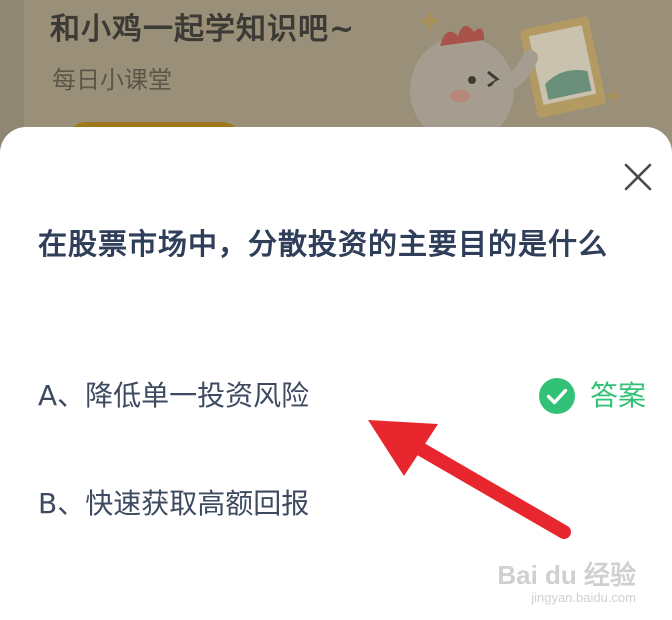  What do you see at coordinates (638, 177) in the screenshot?
I see `close-icon` at bounding box center [638, 177].